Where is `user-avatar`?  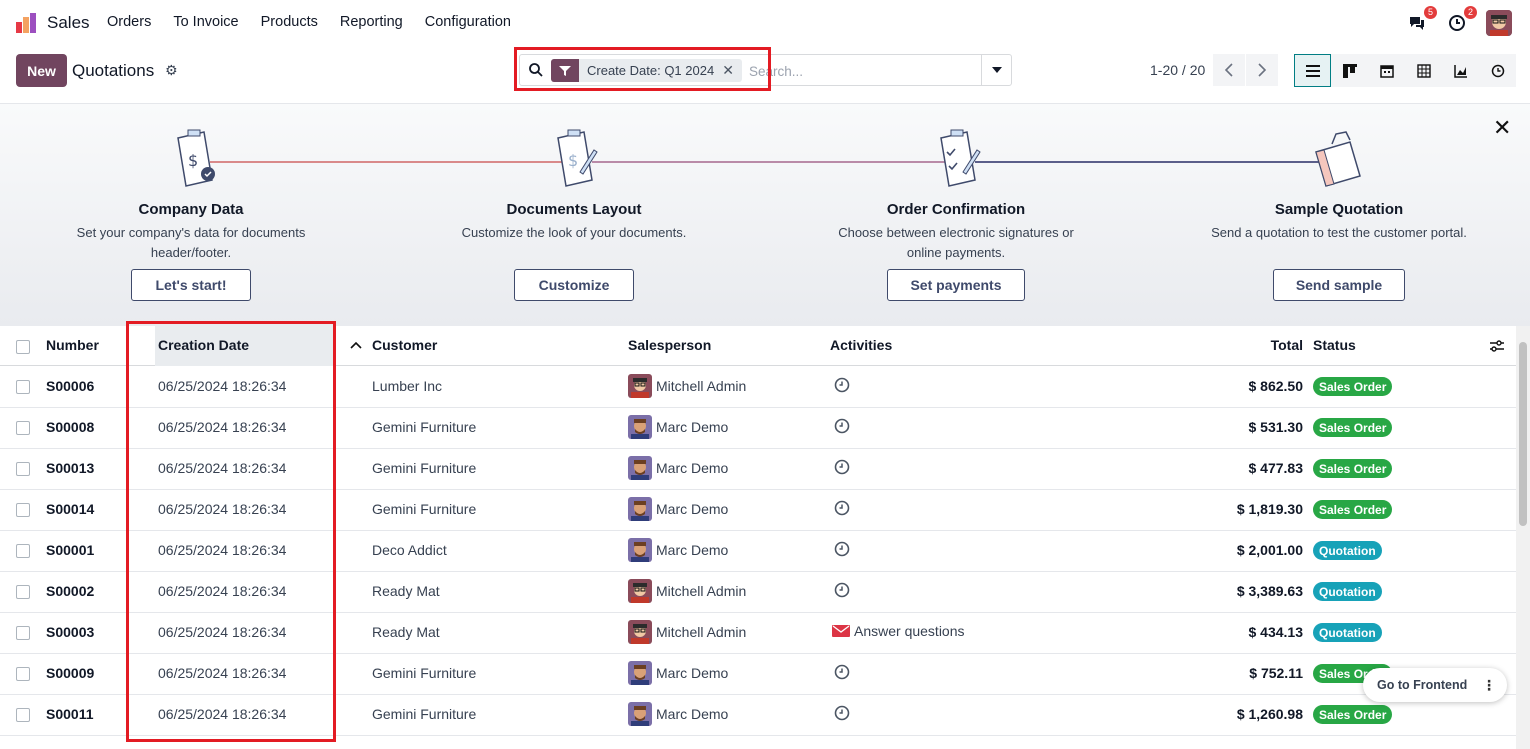 user-avatar is located at coordinates (1499, 23).